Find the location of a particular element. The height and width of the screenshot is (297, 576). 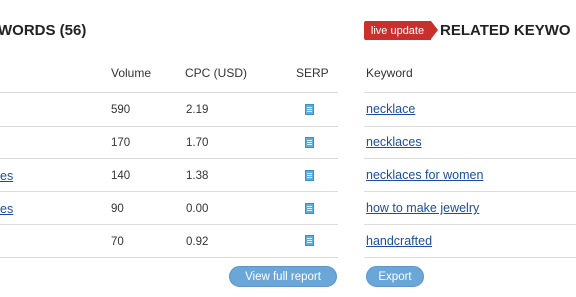

related-keyword-link: handcrafted is located at coordinates (399, 241).